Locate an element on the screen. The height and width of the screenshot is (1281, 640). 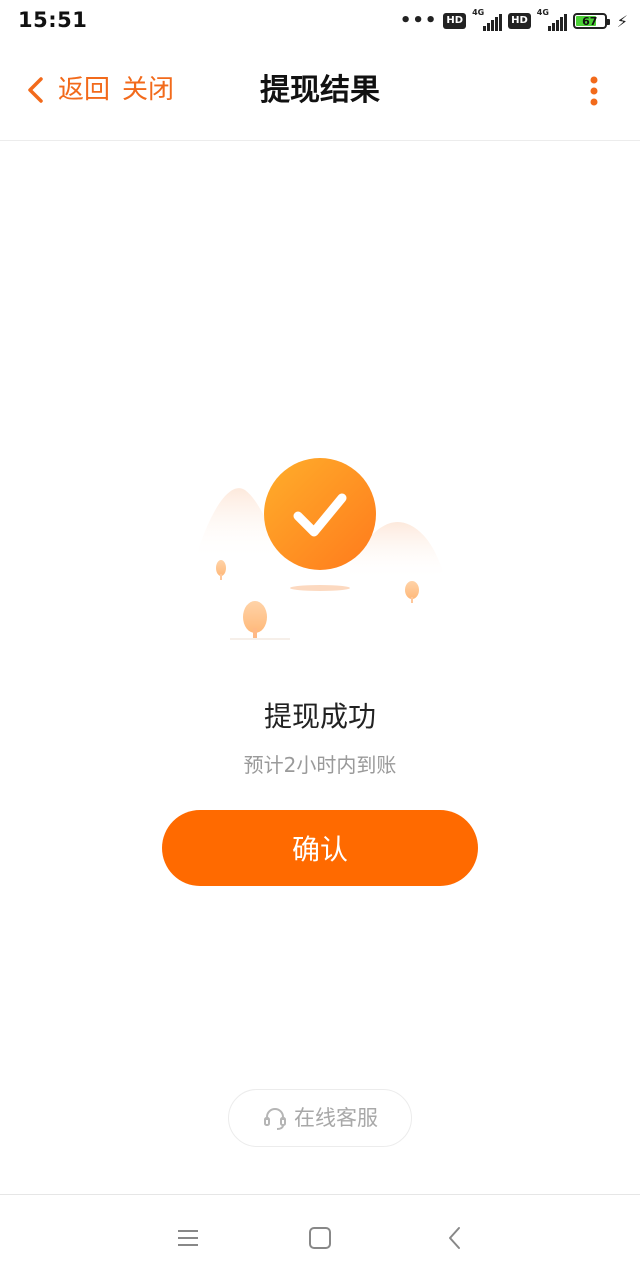
home-square-icon is located at coordinates (320, 1238).